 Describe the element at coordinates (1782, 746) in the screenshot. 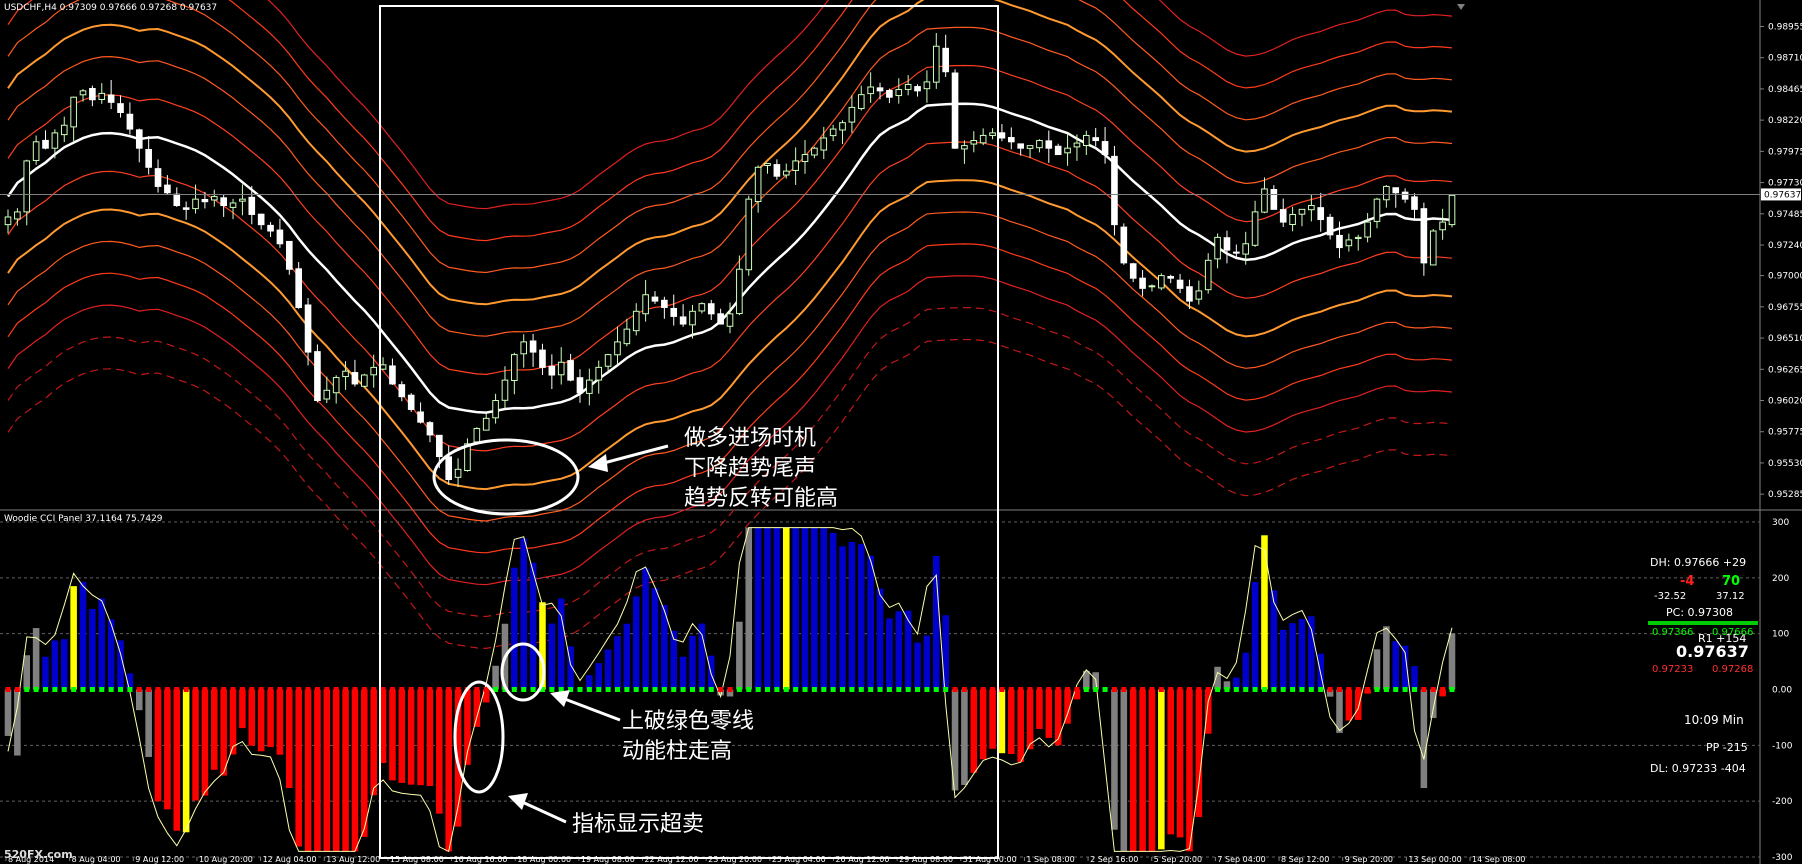

I see `cci-tick-label: -100` at that location.